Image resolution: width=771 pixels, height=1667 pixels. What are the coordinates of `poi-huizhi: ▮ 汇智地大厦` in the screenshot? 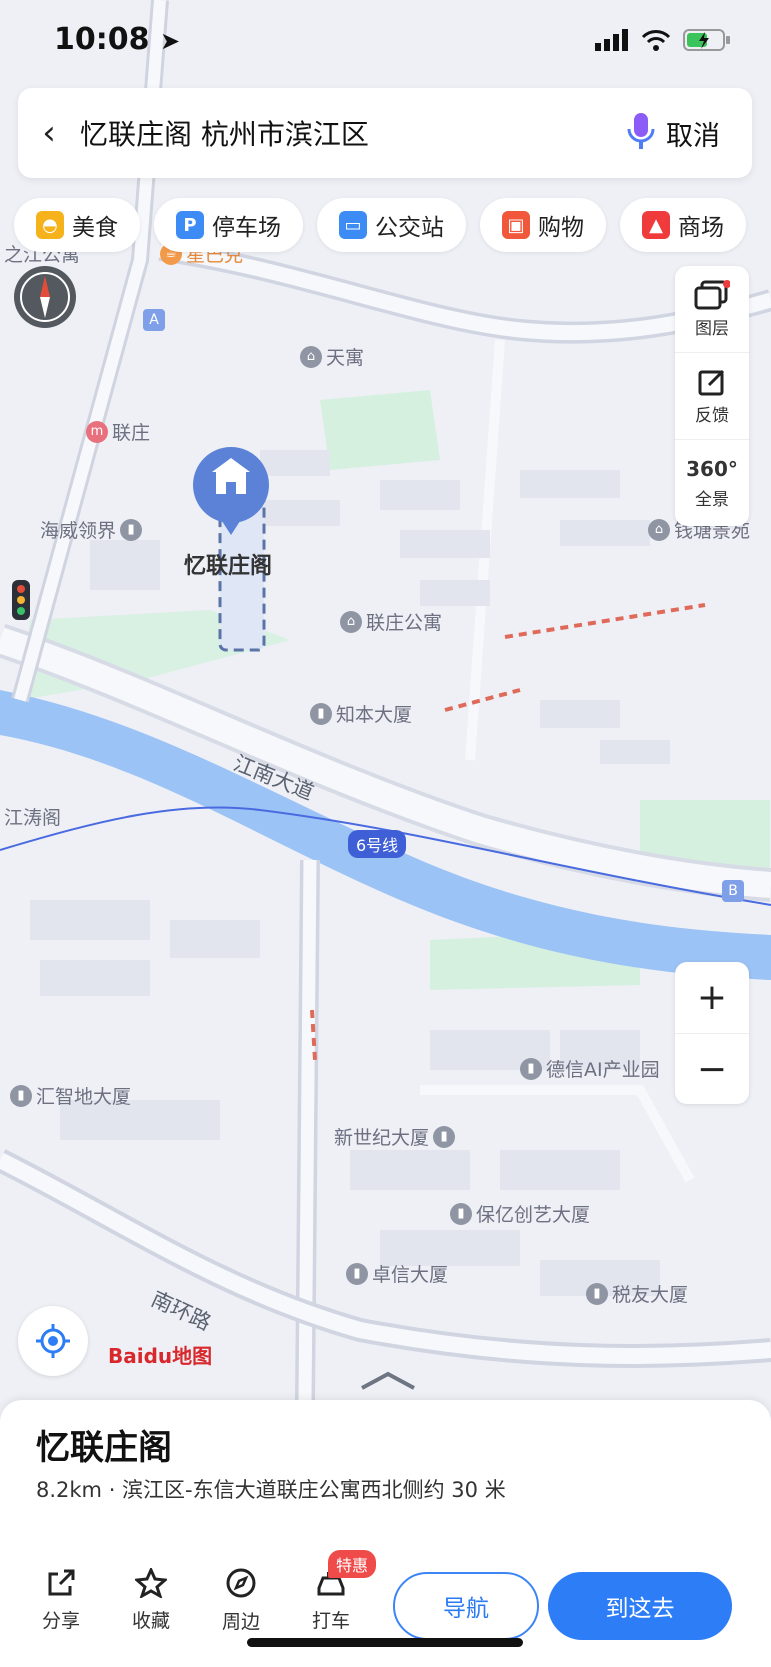 It's located at (70, 1095).